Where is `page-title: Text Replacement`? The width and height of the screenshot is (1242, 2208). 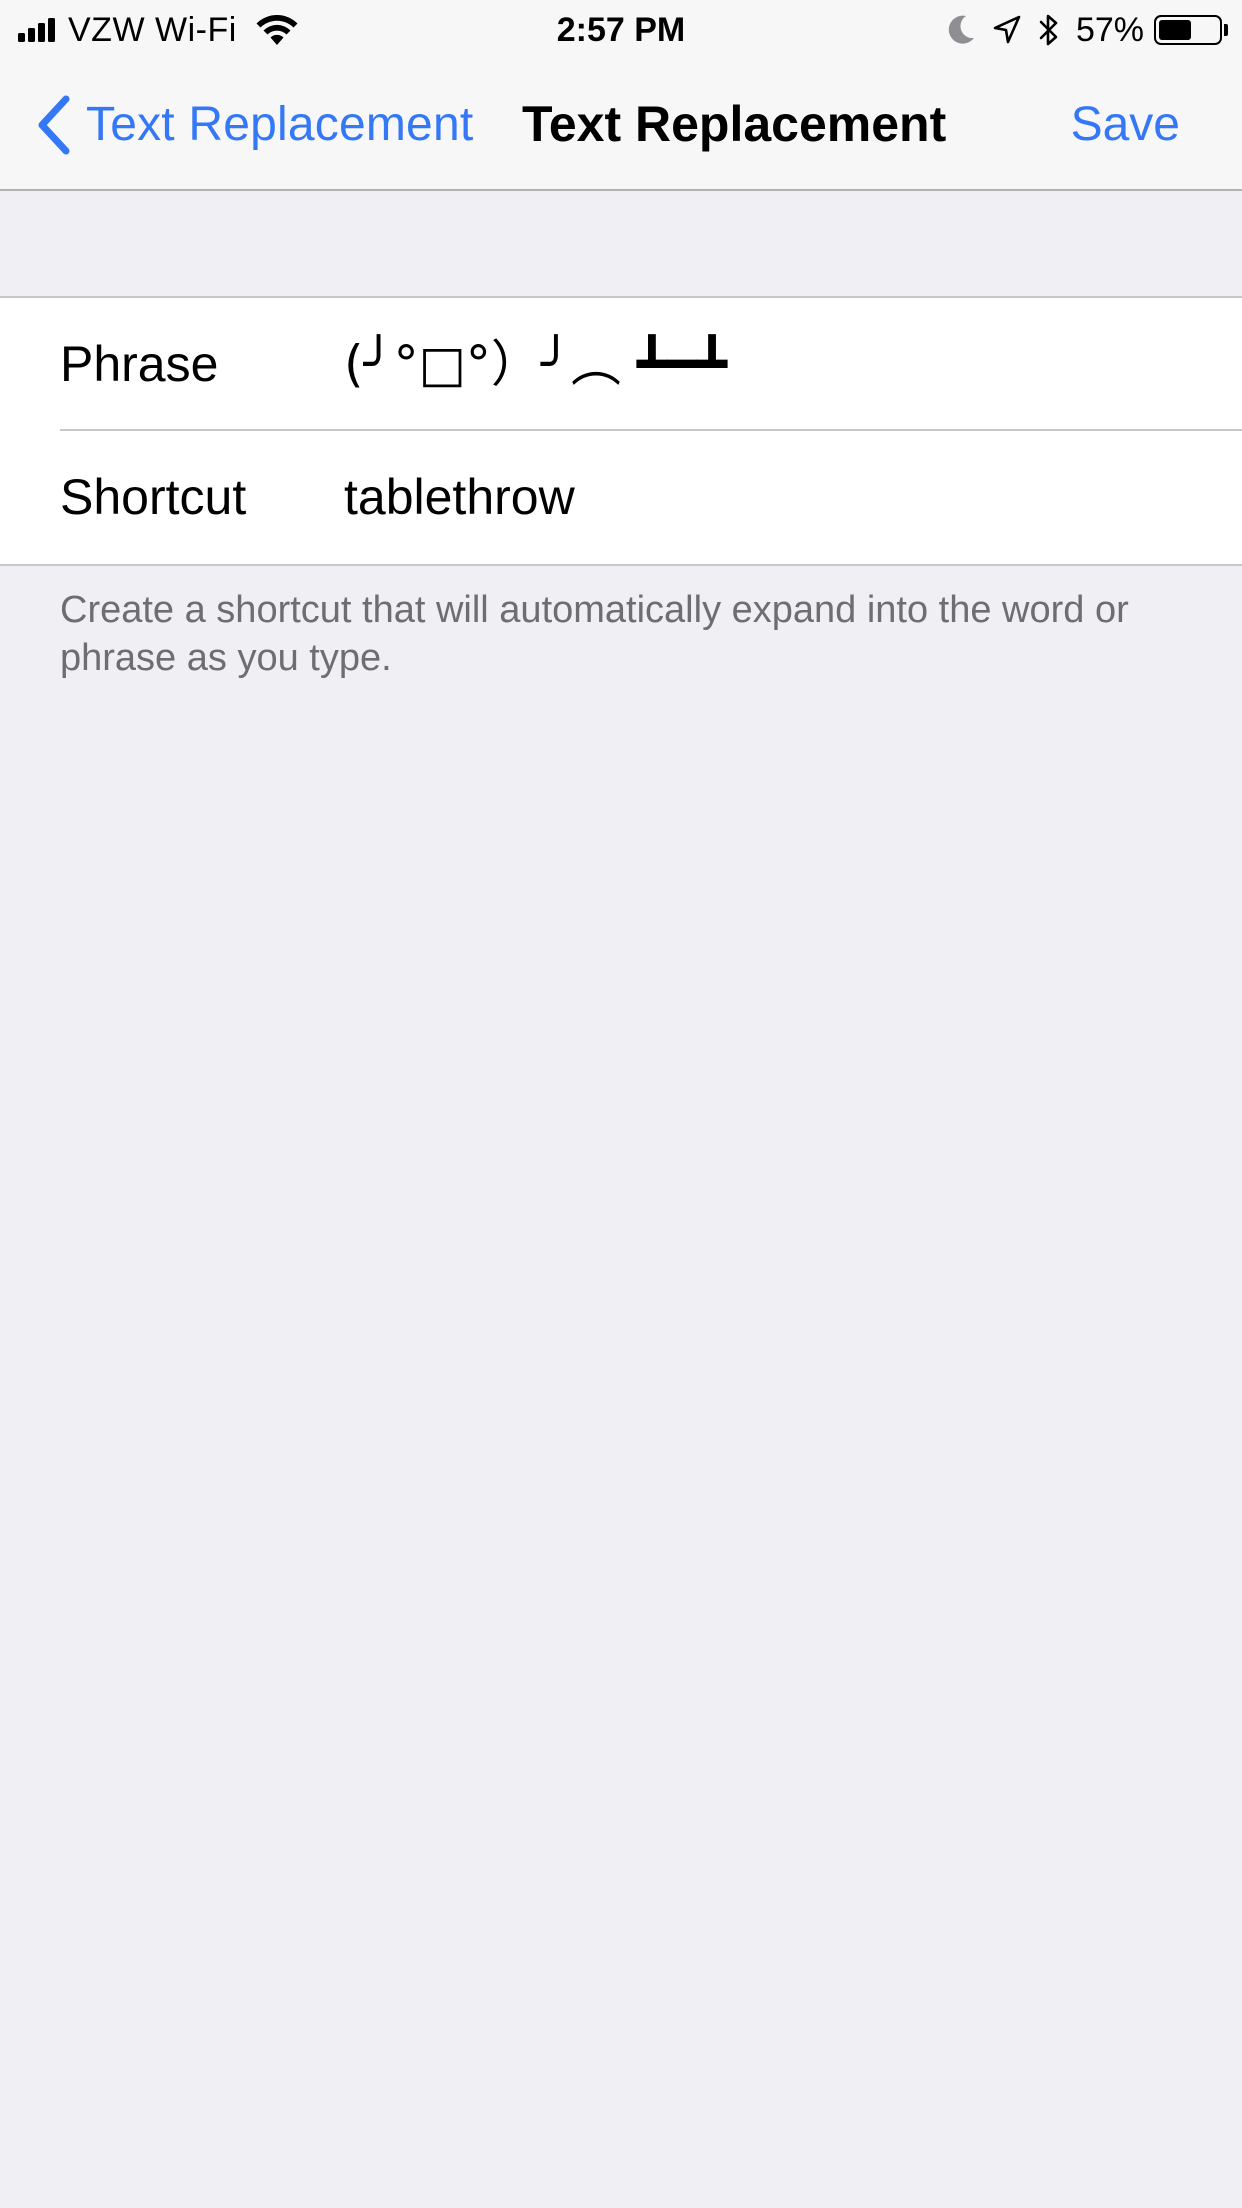
page-title: Text Replacement is located at coordinates (734, 124).